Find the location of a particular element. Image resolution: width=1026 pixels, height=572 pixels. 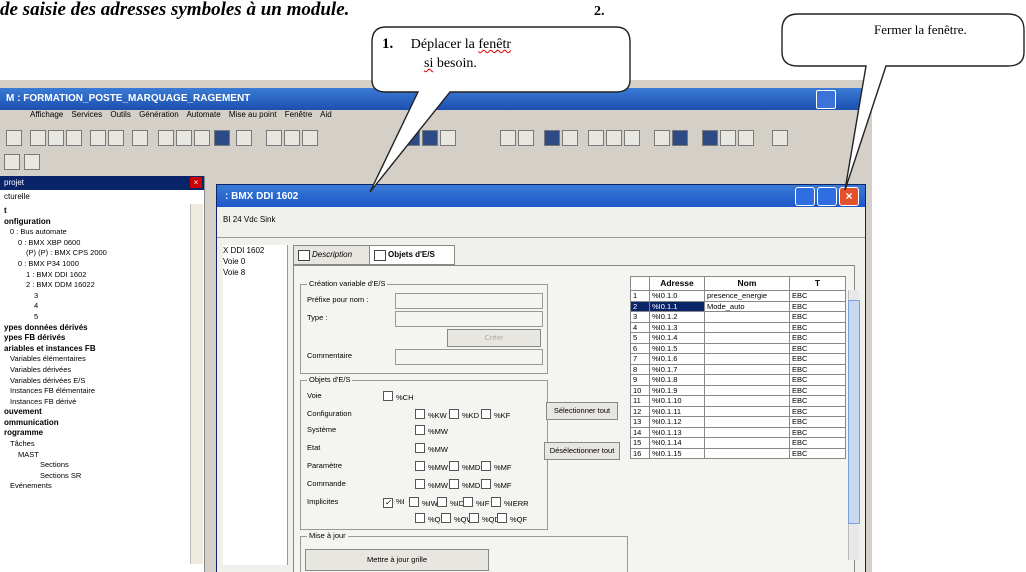

callout-close-window is located at coordinates (903, 102).